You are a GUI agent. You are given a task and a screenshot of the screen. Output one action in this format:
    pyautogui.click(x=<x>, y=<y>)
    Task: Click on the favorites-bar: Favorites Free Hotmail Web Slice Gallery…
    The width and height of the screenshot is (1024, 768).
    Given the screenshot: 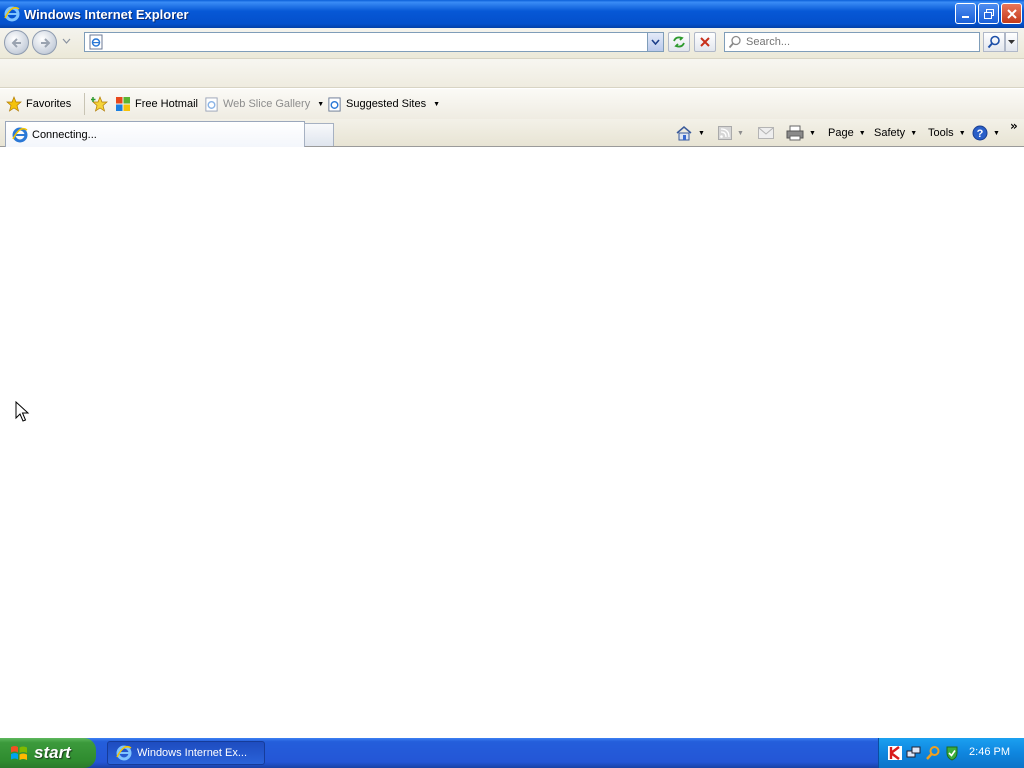 What is the action you would take?
    pyautogui.click(x=512, y=104)
    